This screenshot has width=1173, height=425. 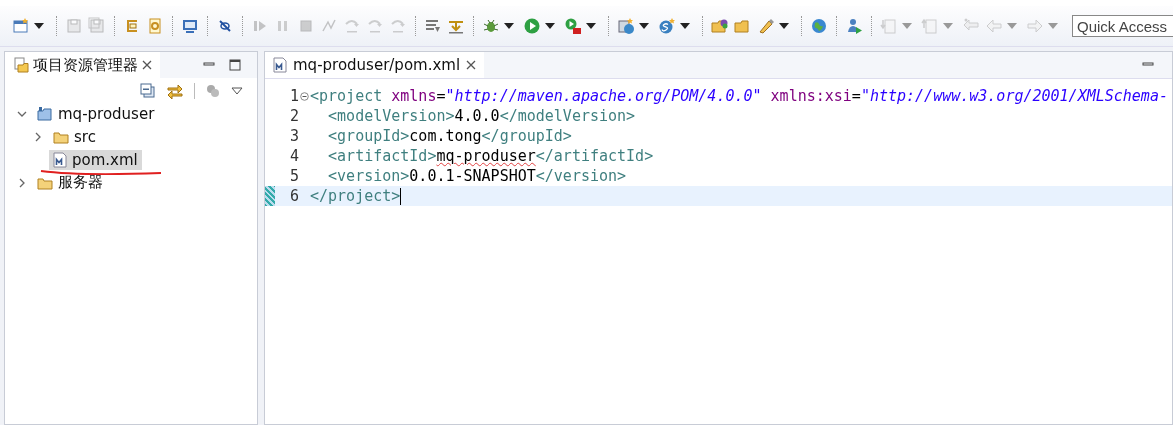 What do you see at coordinates (819, 26) in the screenshot?
I see `globe-icon` at bounding box center [819, 26].